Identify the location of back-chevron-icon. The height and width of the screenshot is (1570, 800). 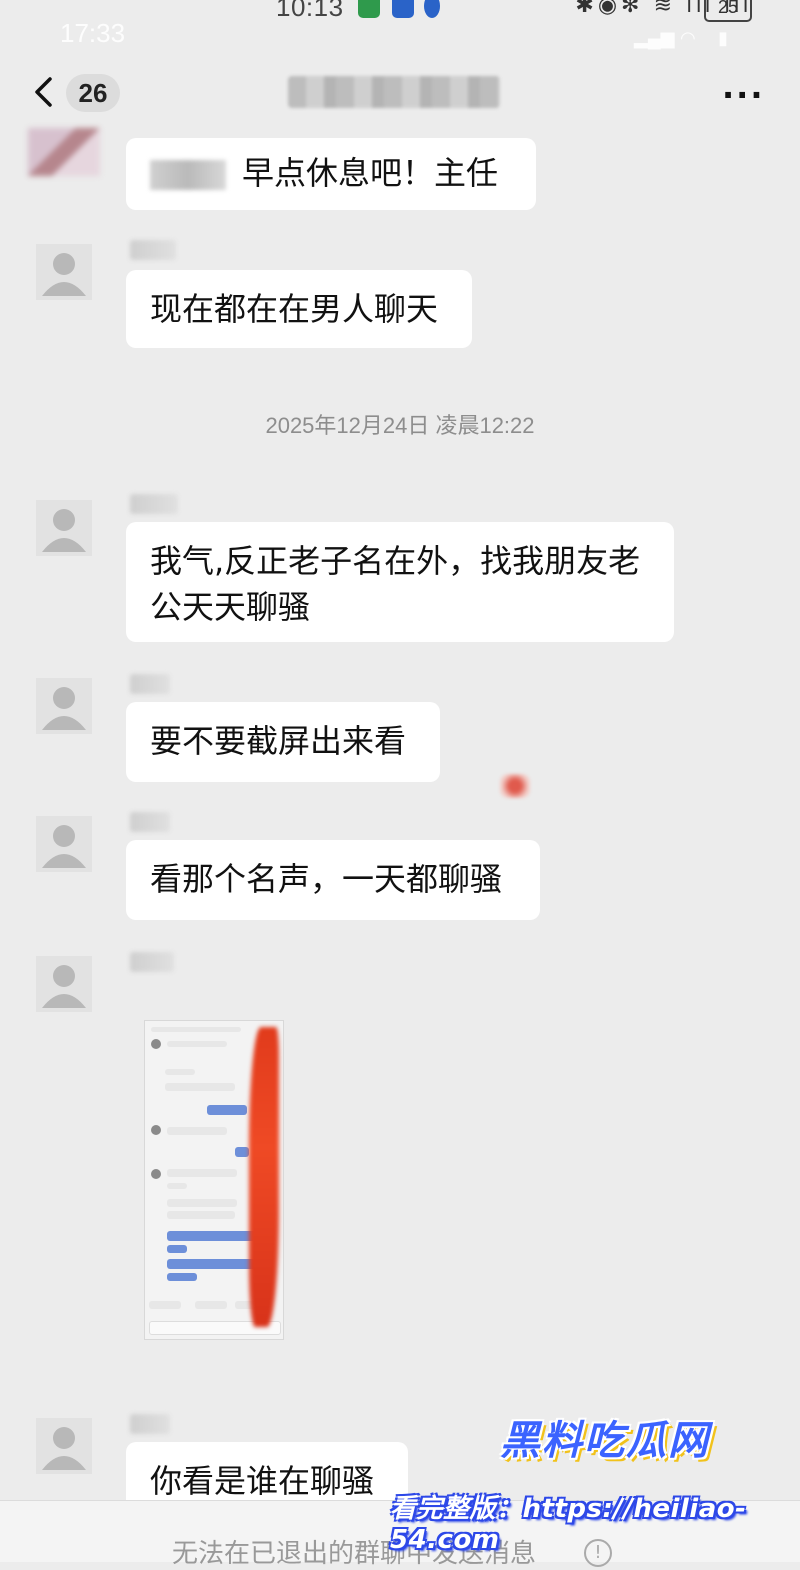
(46, 92).